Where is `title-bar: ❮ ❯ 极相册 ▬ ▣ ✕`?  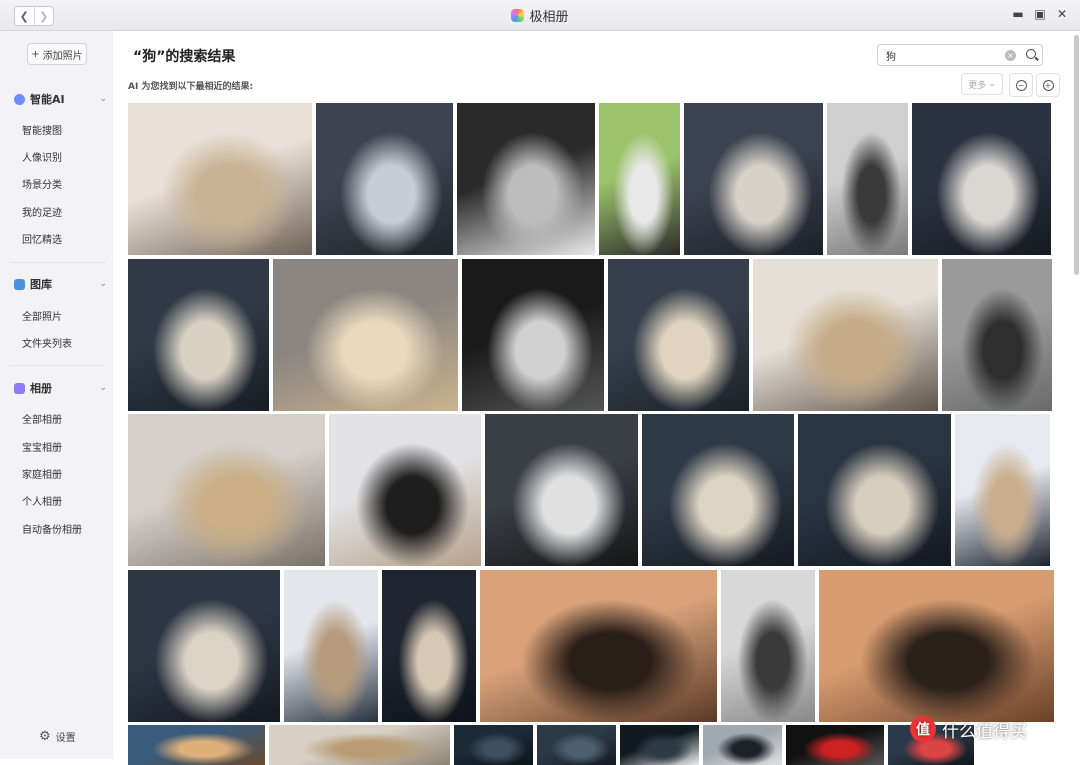 title-bar: ❮ ❯ 极相册 ▬ ▣ ✕ is located at coordinates (540, 15).